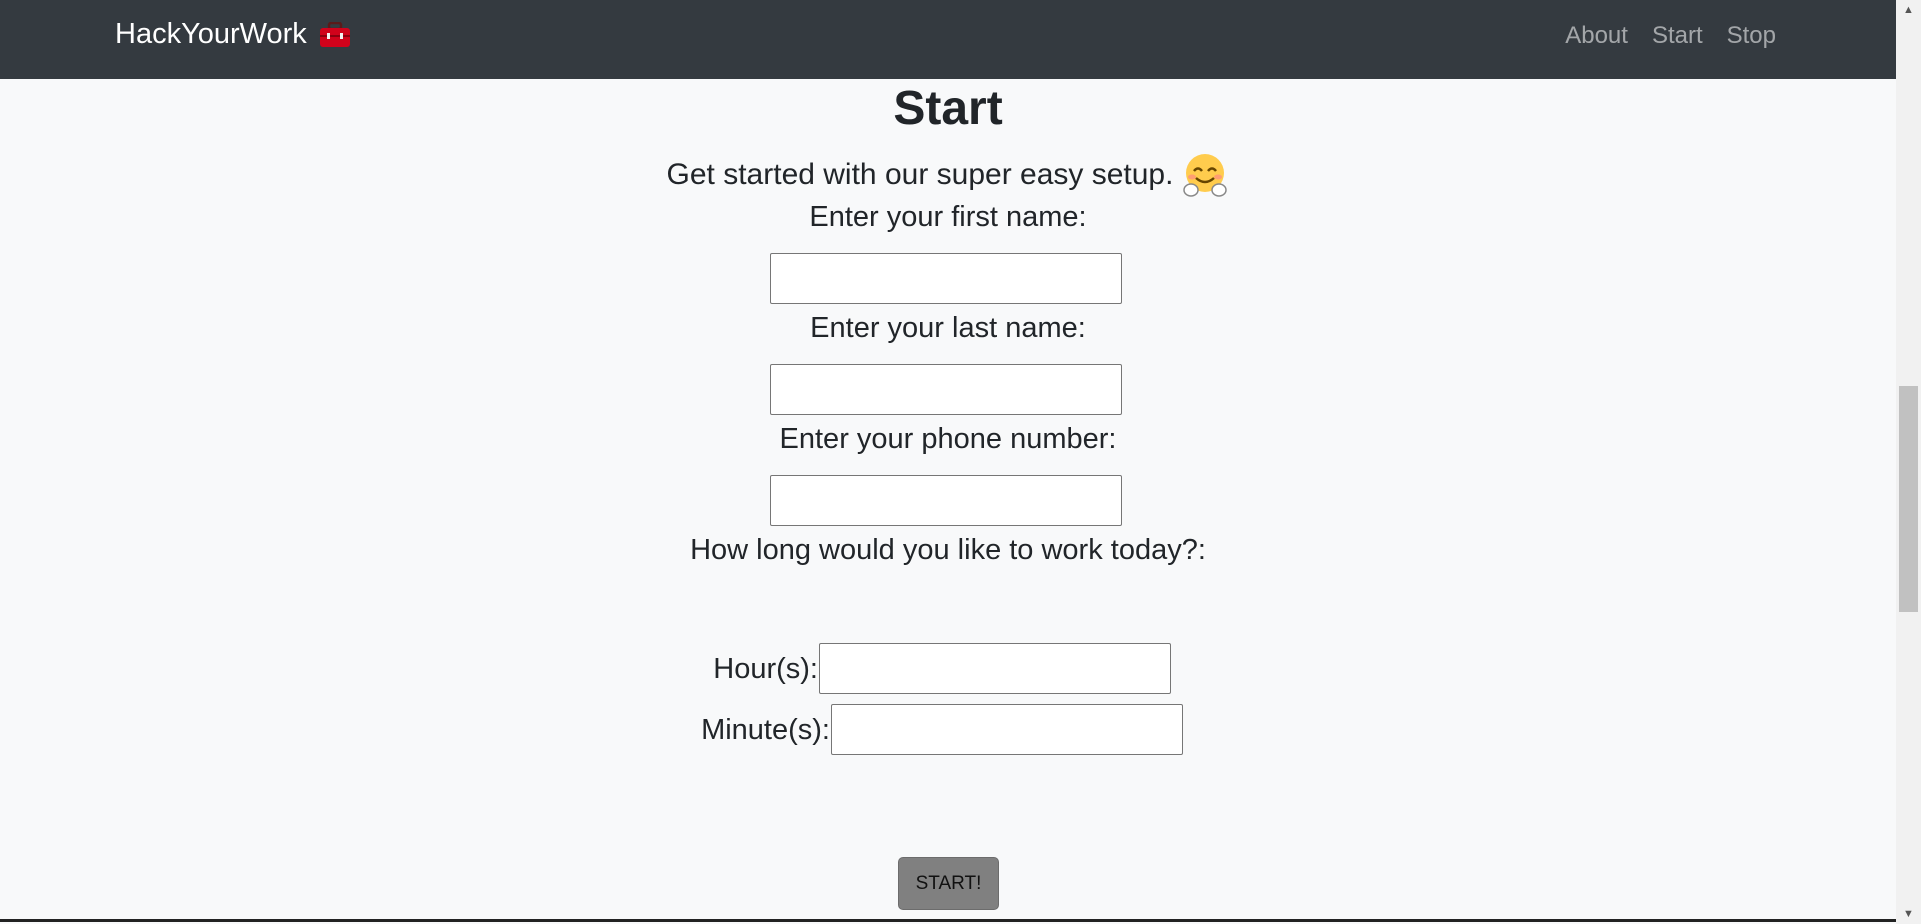  Describe the element at coordinates (765, 669) in the screenshot. I see `hours-label: Hour(s):` at that location.